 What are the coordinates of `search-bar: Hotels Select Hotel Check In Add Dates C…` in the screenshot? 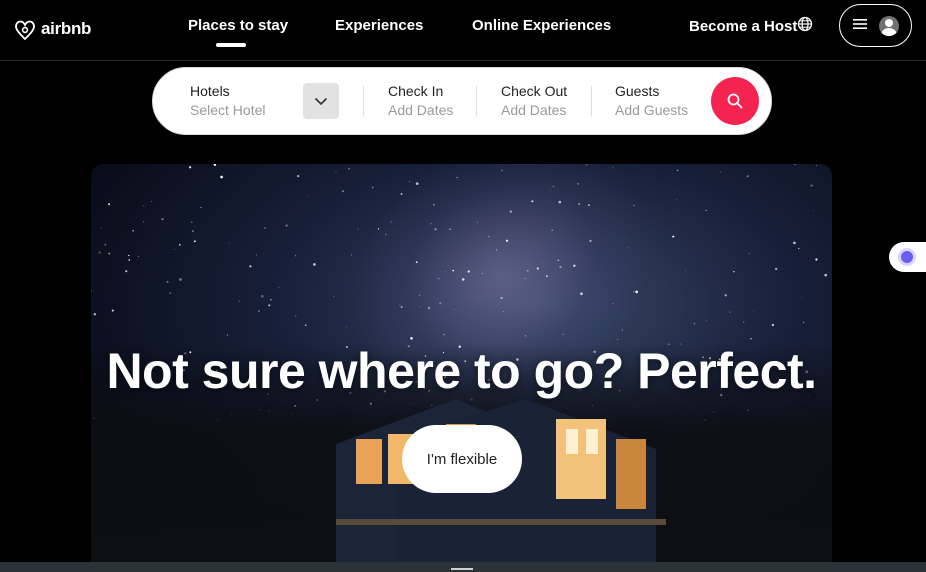 It's located at (462, 101).